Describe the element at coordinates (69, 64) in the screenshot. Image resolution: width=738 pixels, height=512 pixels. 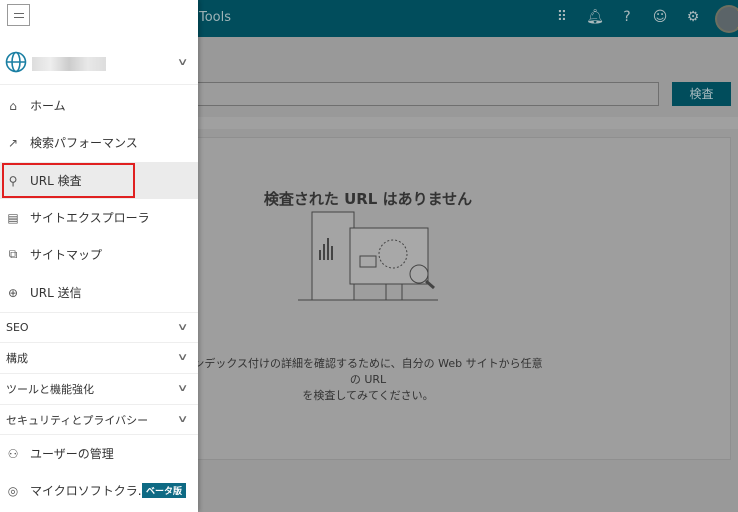
I see `site-name-redacted` at that location.